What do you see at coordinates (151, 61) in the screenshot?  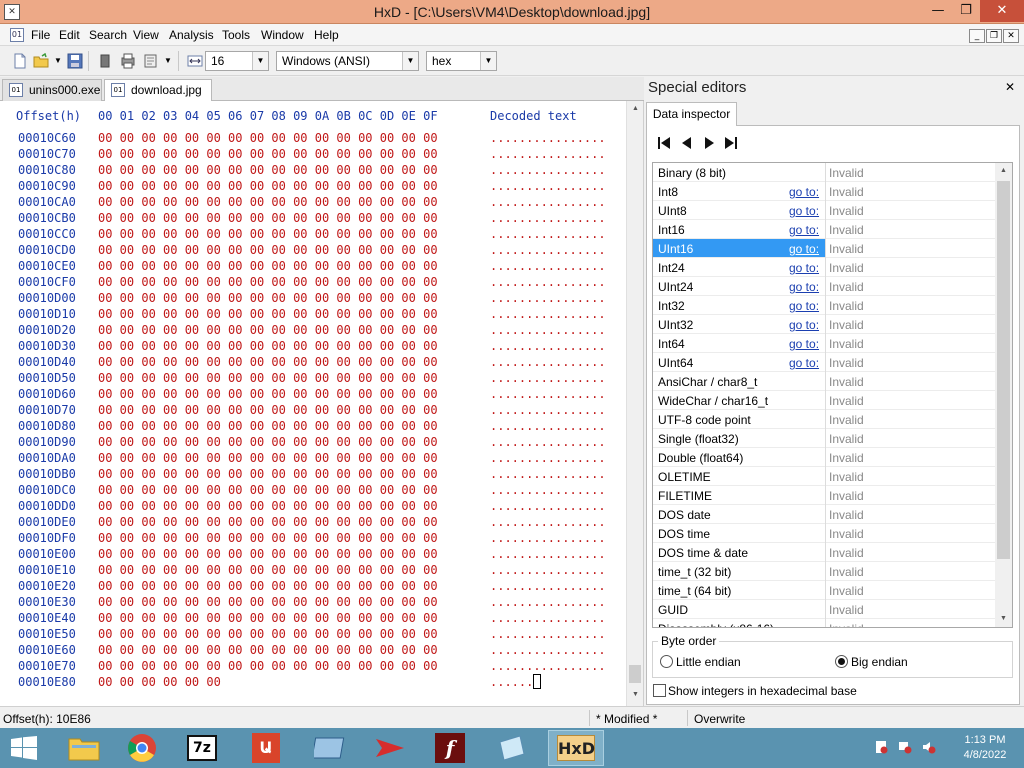 I see `properties-icon` at bounding box center [151, 61].